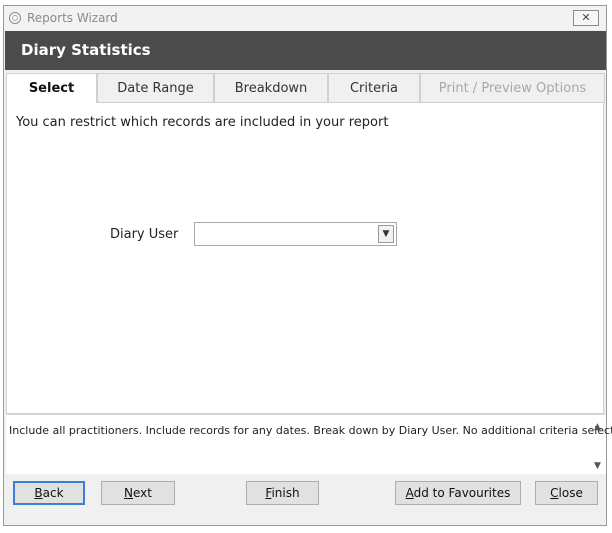 The height and width of the screenshot is (533, 612). Describe the element at coordinates (597, 444) in the screenshot. I see `summary-scrollbar: ▲ ▼` at that location.